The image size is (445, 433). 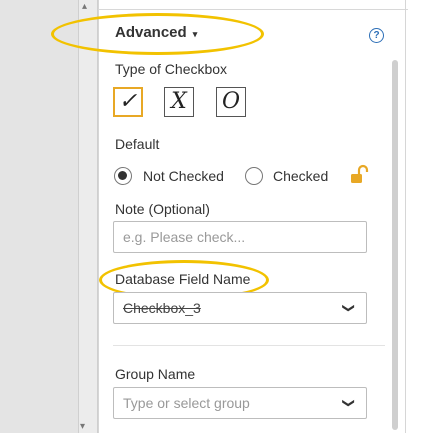 What do you see at coordinates (162, 209) in the screenshot?
I see `note-label: Note (Optional)` at bounding box center [162, 209].